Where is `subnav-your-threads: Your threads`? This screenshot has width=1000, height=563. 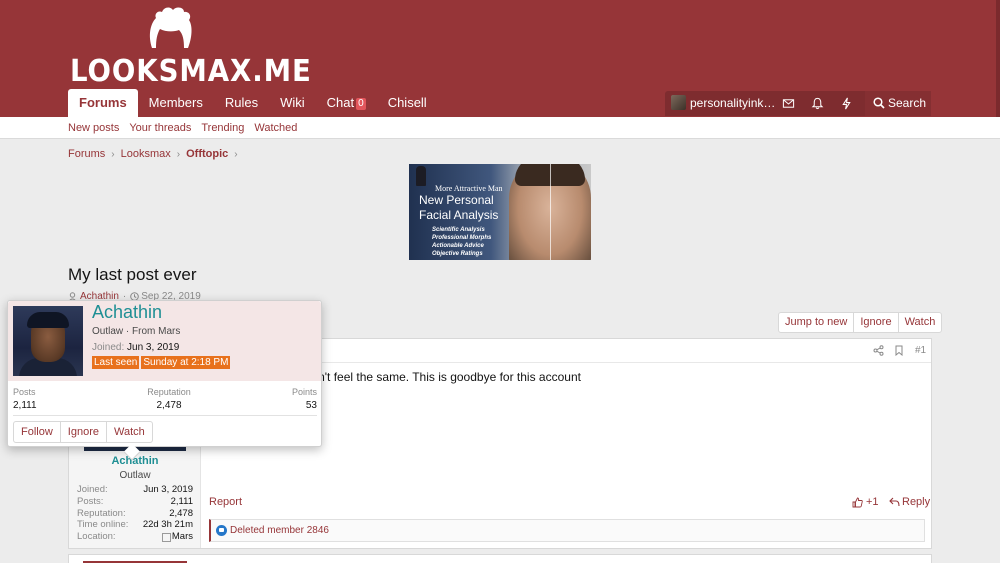 subnav-your-threads: Your threads is located at coordinates (160, 128).